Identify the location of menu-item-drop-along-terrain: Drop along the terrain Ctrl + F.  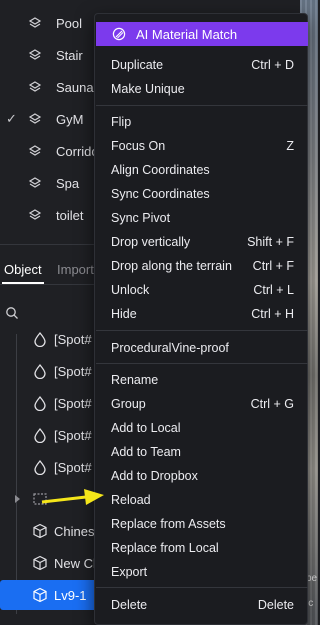
(202, 266).